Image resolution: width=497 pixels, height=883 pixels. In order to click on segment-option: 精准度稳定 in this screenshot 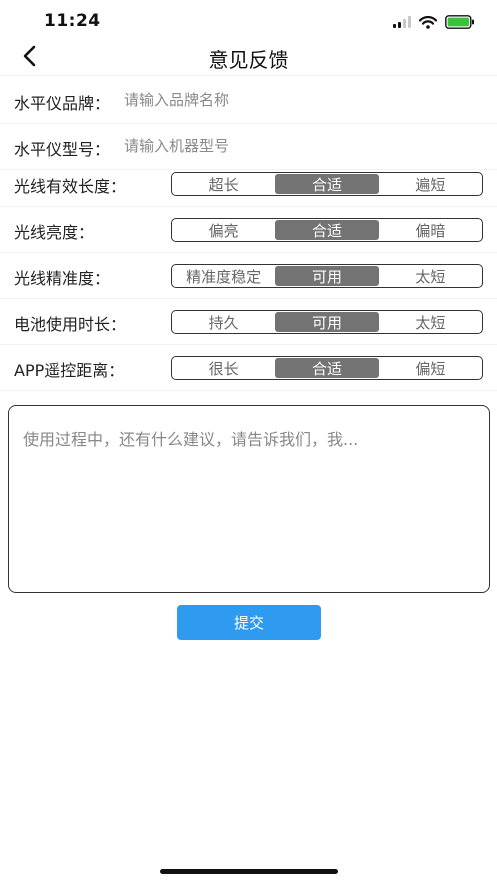, I will do `click(223, 276)`.